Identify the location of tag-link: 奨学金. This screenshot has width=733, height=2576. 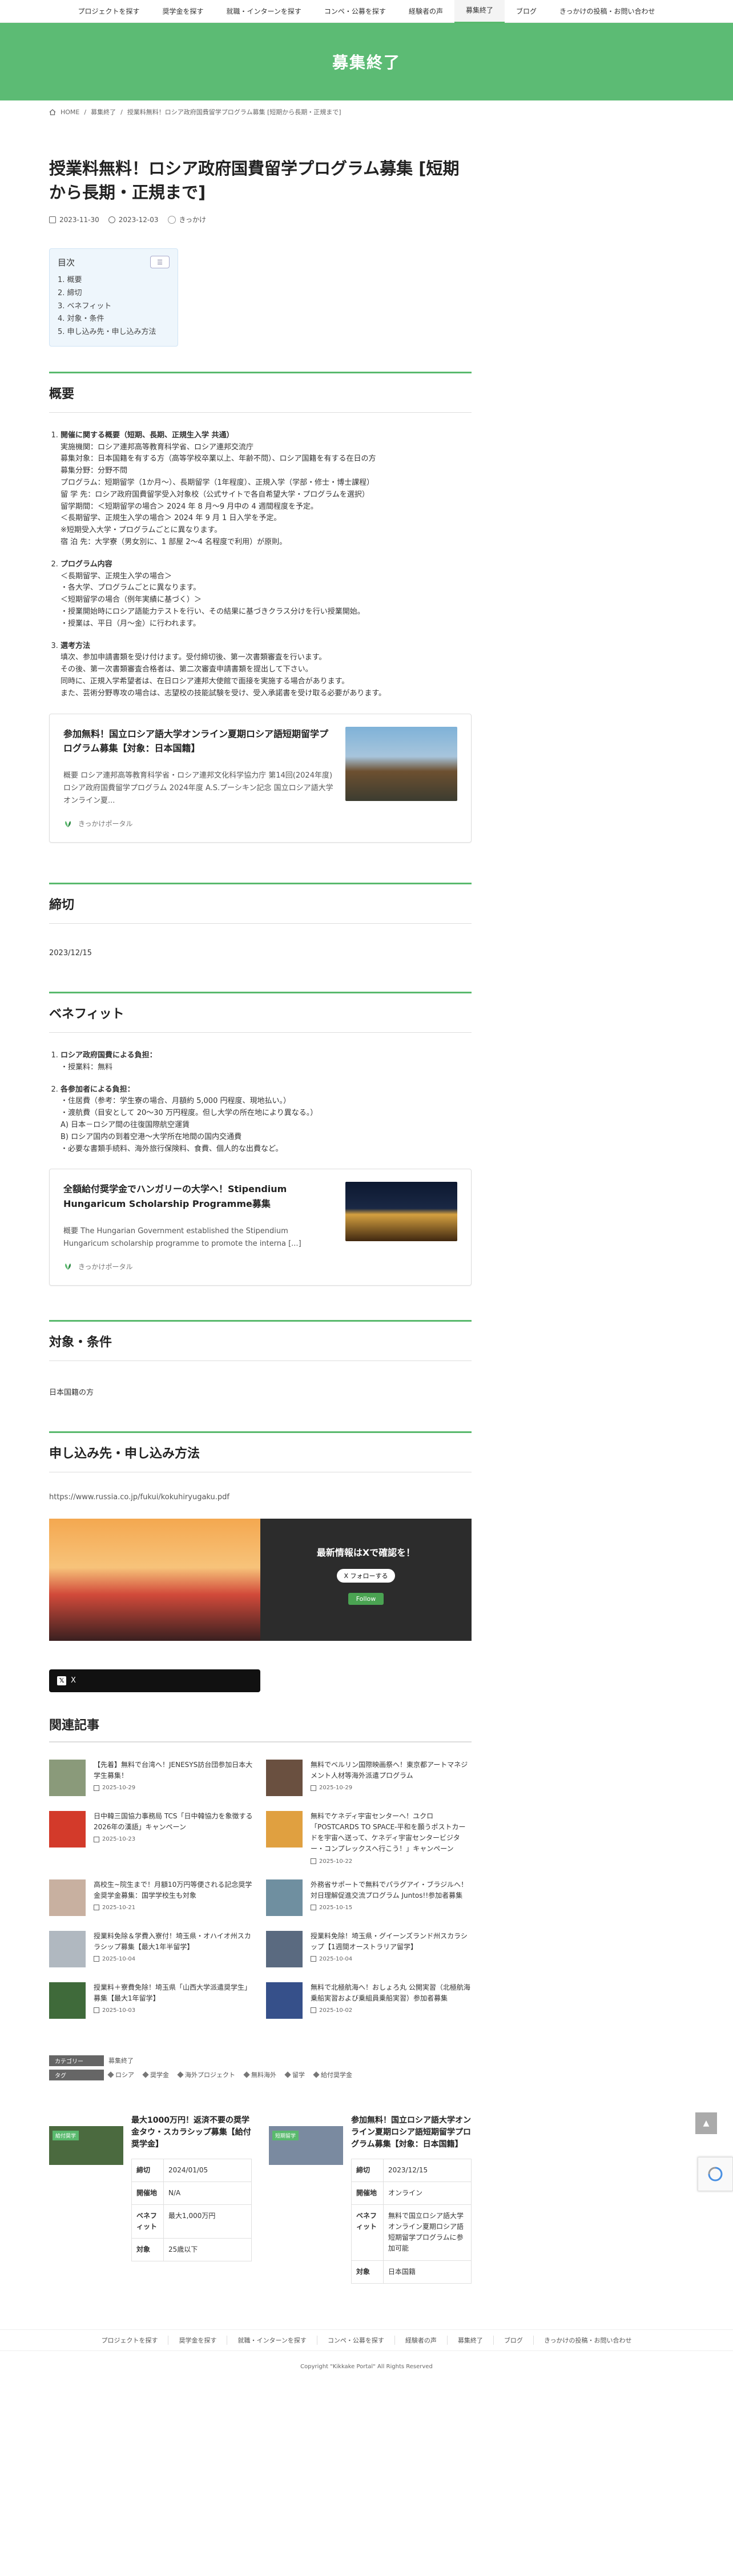
(156, 2074).